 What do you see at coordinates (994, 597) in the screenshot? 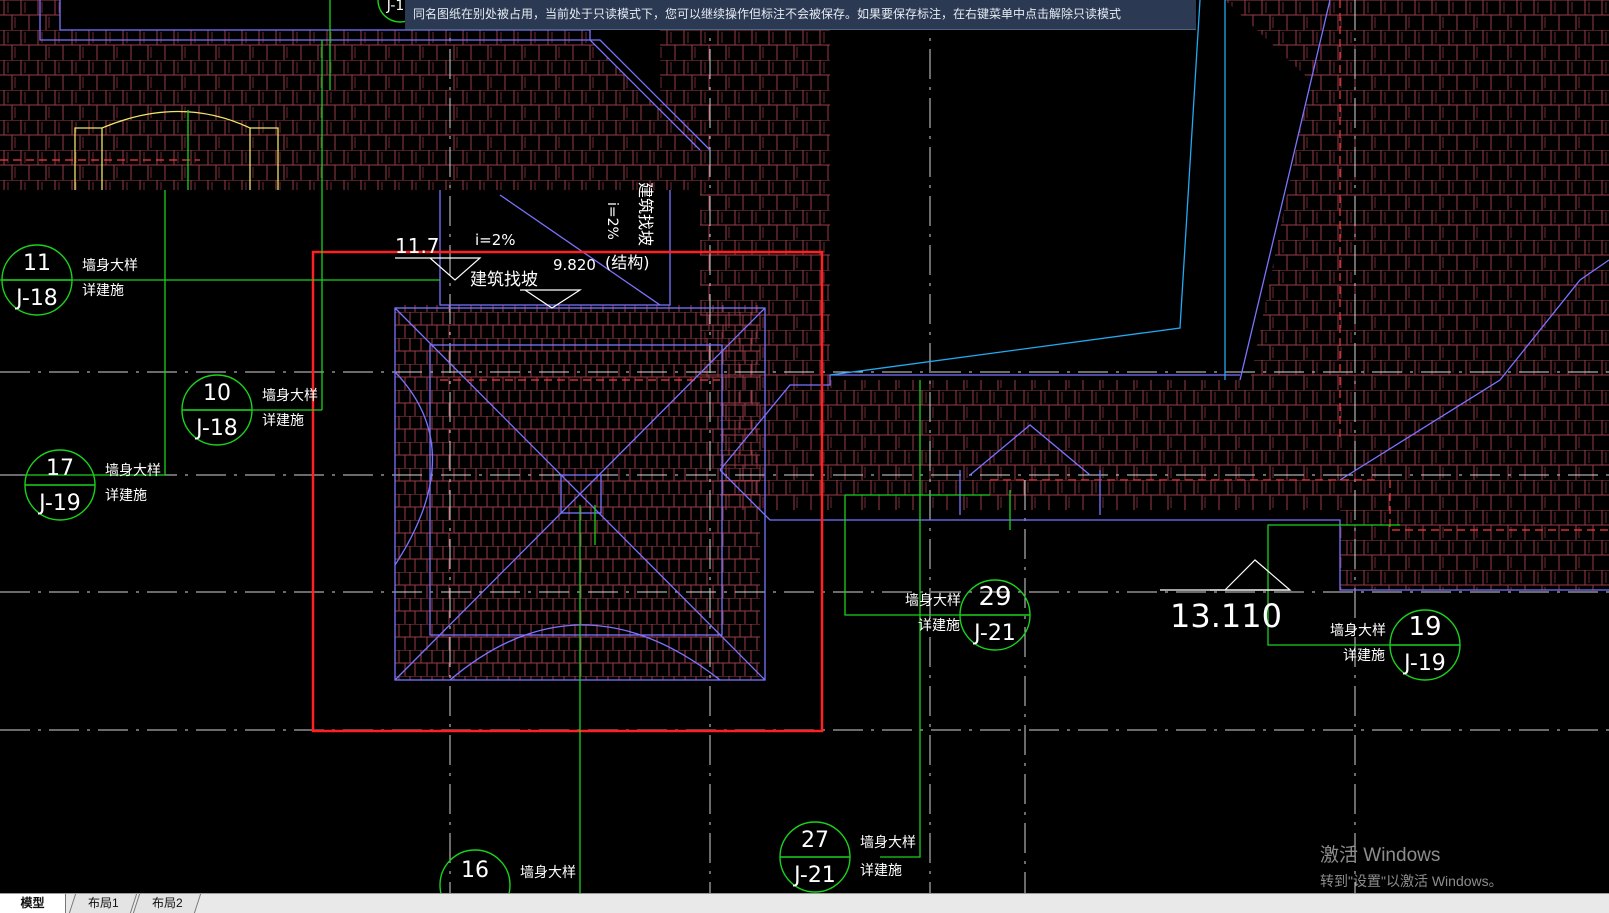
I see `callout-29-top: 29` at bounding box center [994, 597].